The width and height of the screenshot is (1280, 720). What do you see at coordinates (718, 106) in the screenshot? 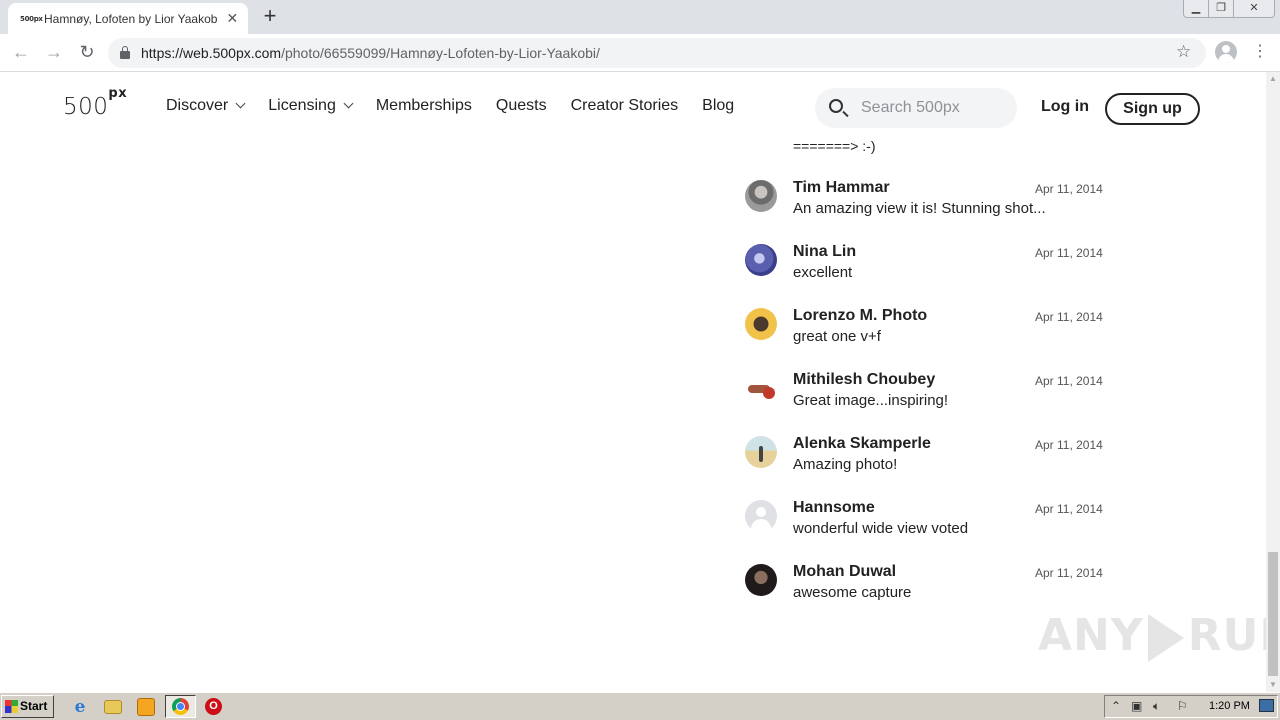
I see `nav-blog: Blog` at bounding box center [718, 106].